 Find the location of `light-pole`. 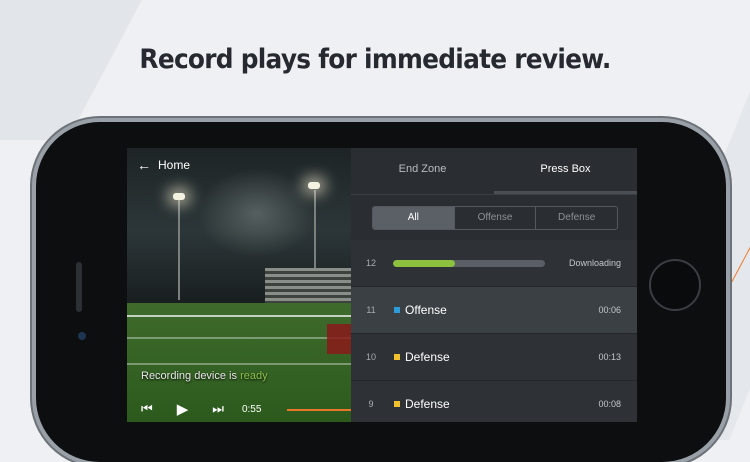

light-pole is located at coordinates (179, 250).